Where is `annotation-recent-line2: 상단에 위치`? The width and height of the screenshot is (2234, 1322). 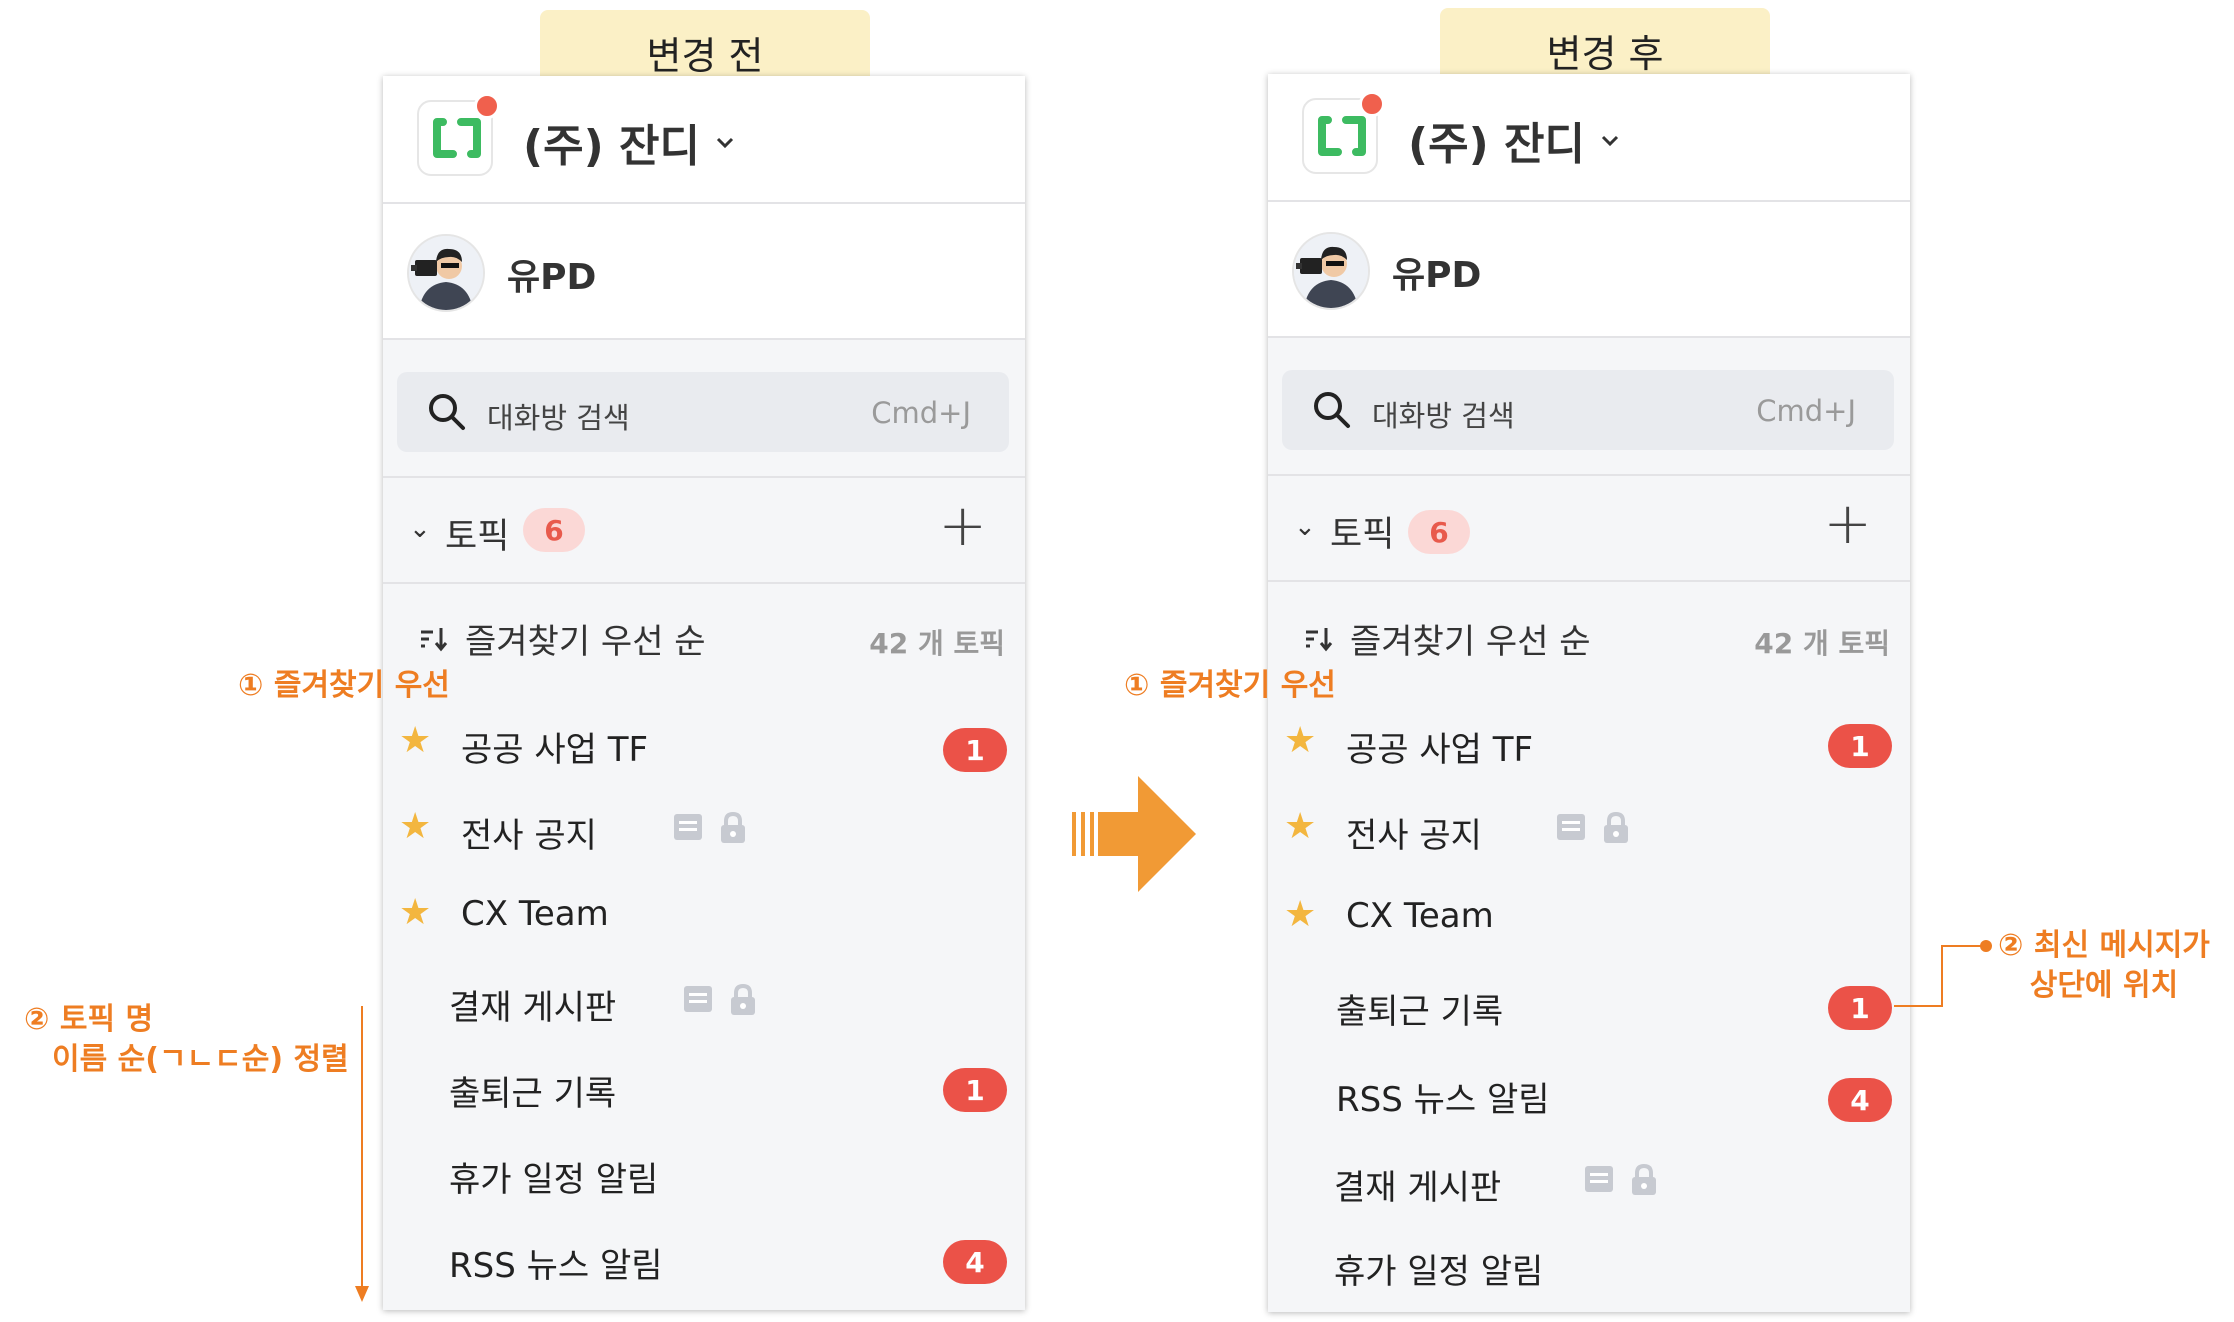
annotation-recent-line2: 상단에 위치 is located at coordinates (2104, 985).